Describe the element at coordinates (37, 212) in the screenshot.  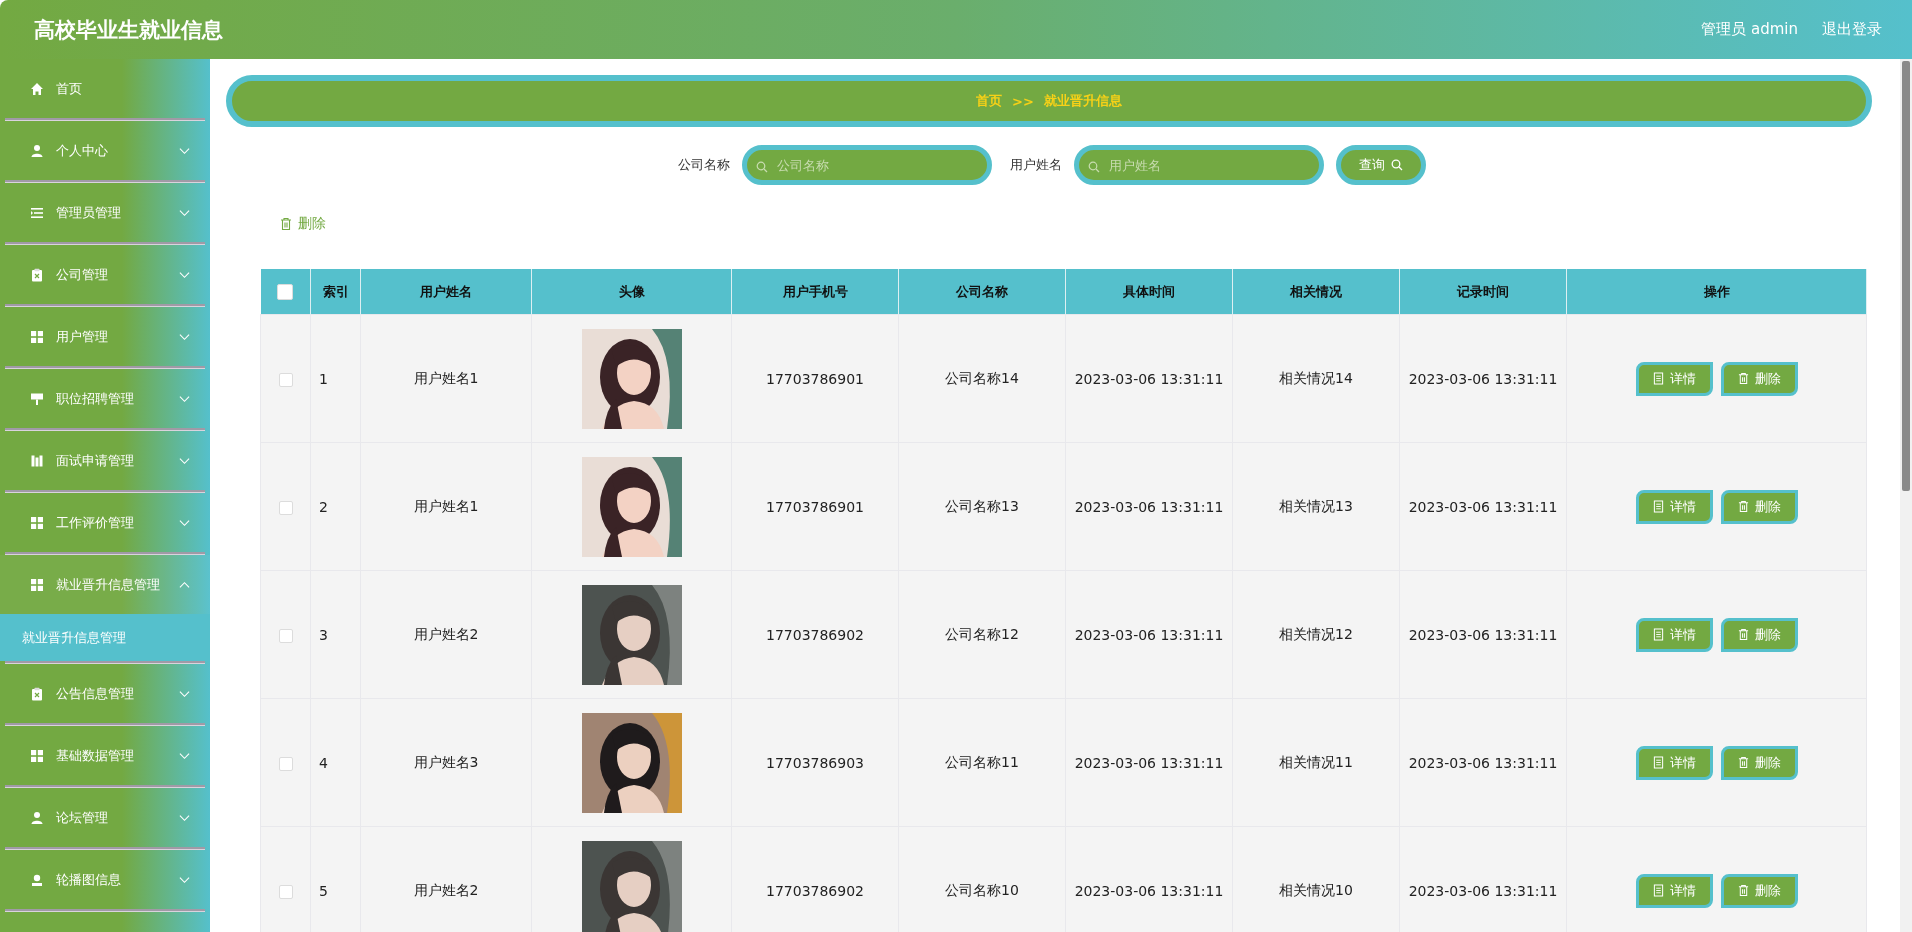
I see `list-icon` at that location.